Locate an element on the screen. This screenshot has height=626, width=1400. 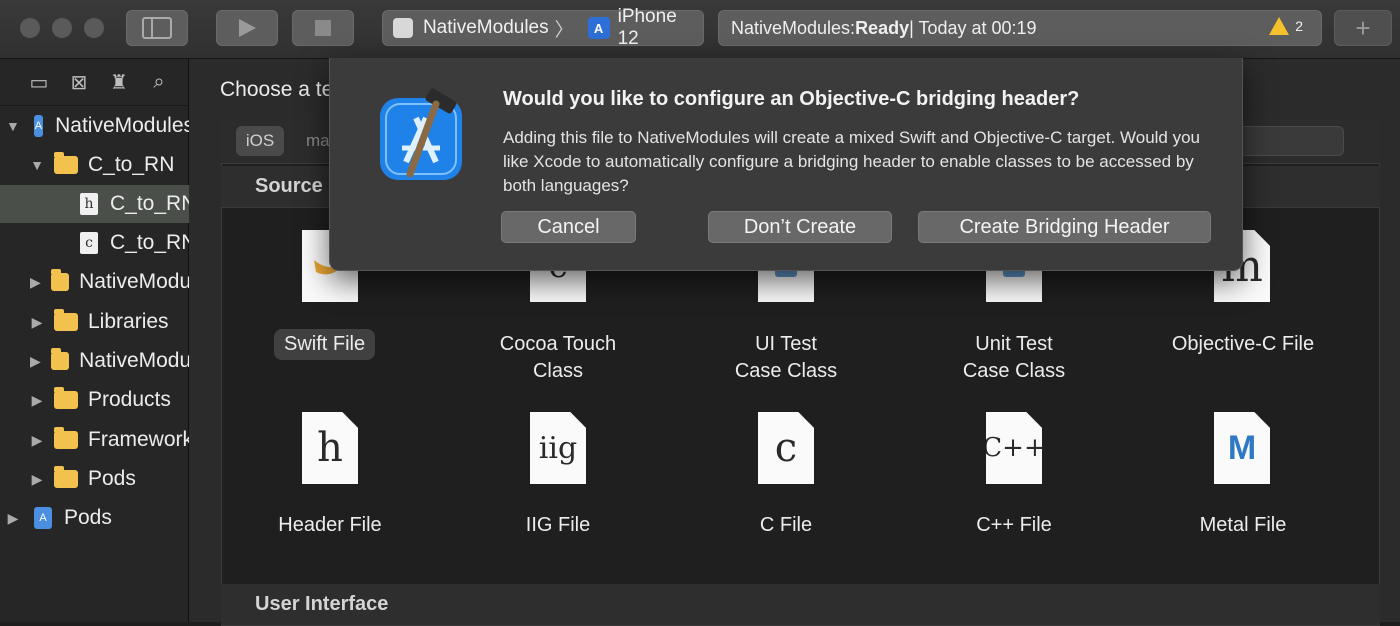
activity-status: NativeModules: Ready | Today at 00:19 2 is located at coordinates (1020, 28).